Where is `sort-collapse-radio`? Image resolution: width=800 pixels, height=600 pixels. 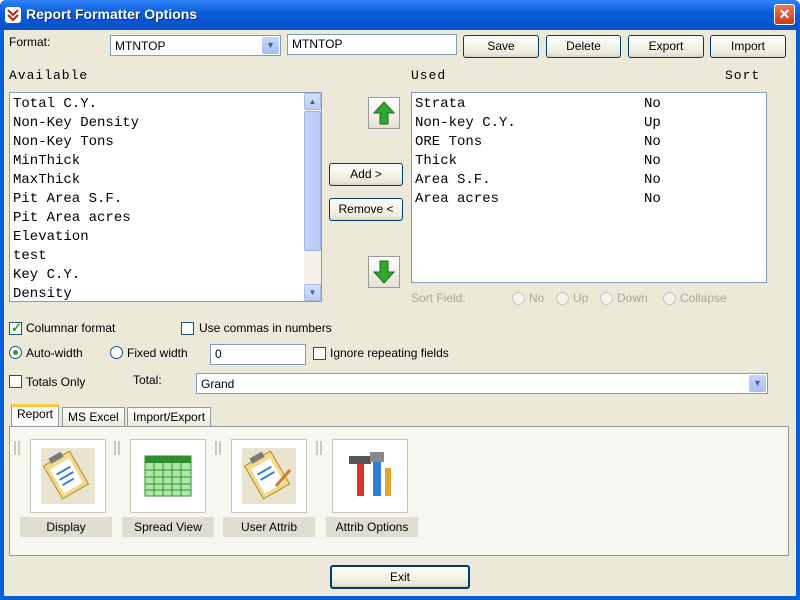 sort-collapse-radio is located at coordinates (669, 298).